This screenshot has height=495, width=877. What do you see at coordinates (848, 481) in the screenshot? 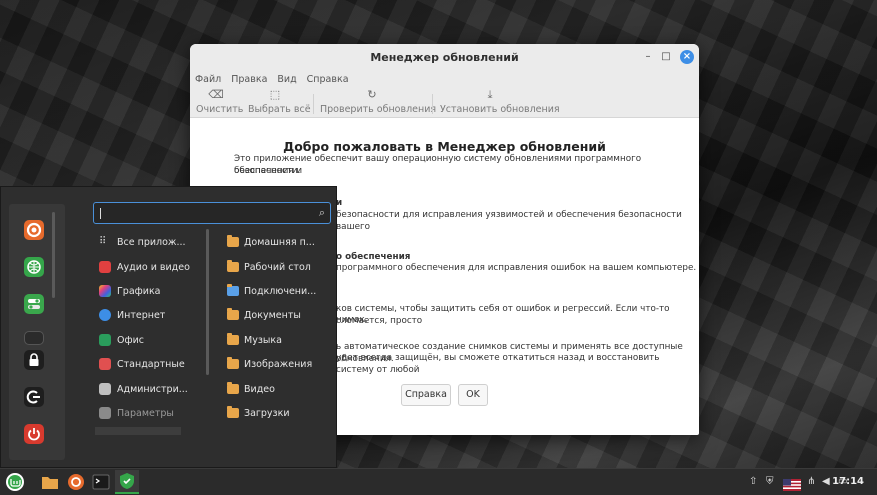
I see `clock: 17:14` at bounding box center [848, 481].